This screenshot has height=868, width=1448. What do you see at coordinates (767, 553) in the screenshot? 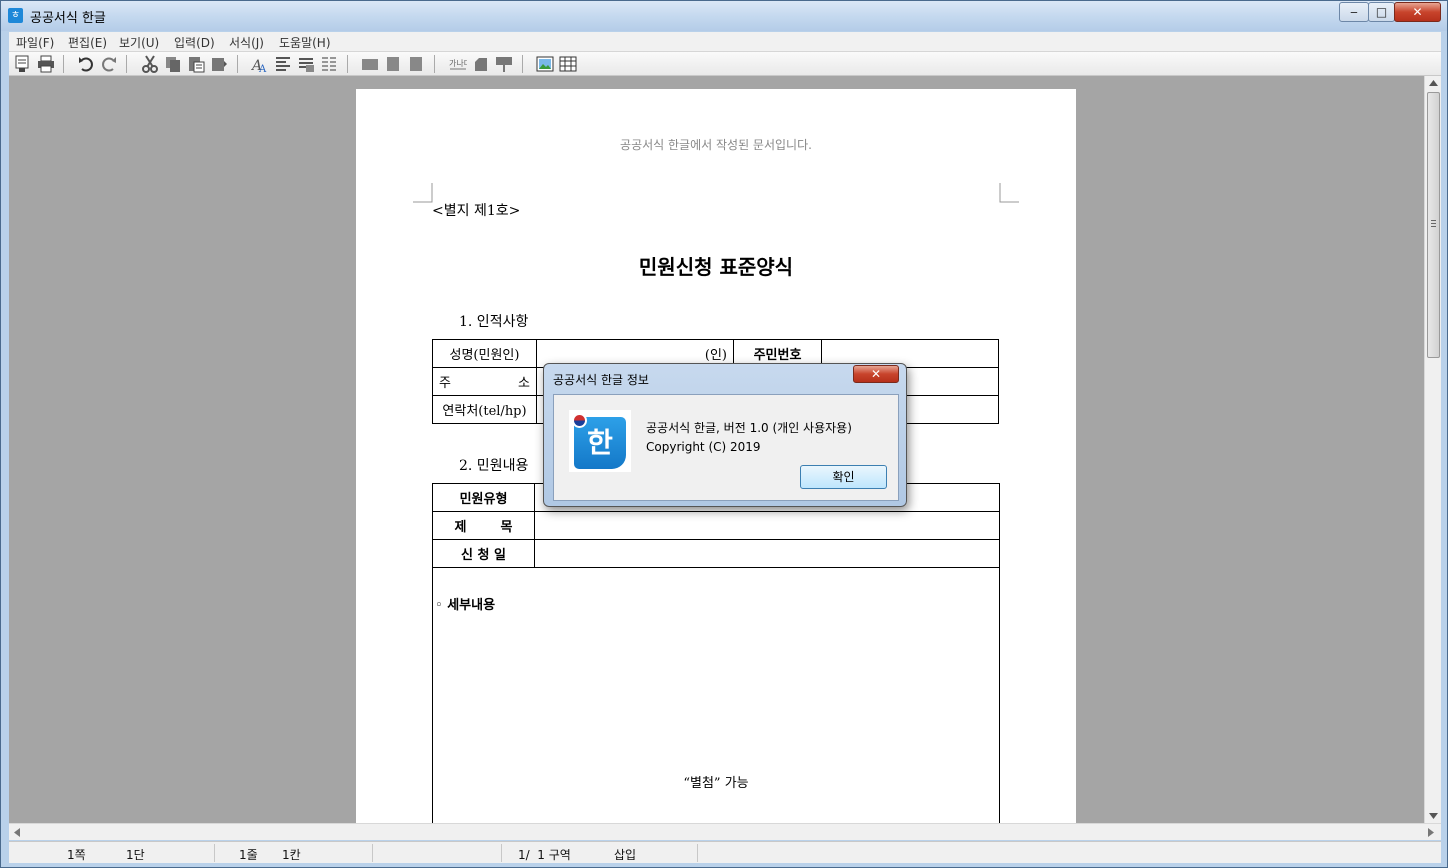
I see `request-date-field` at bounding box center [767, 553].